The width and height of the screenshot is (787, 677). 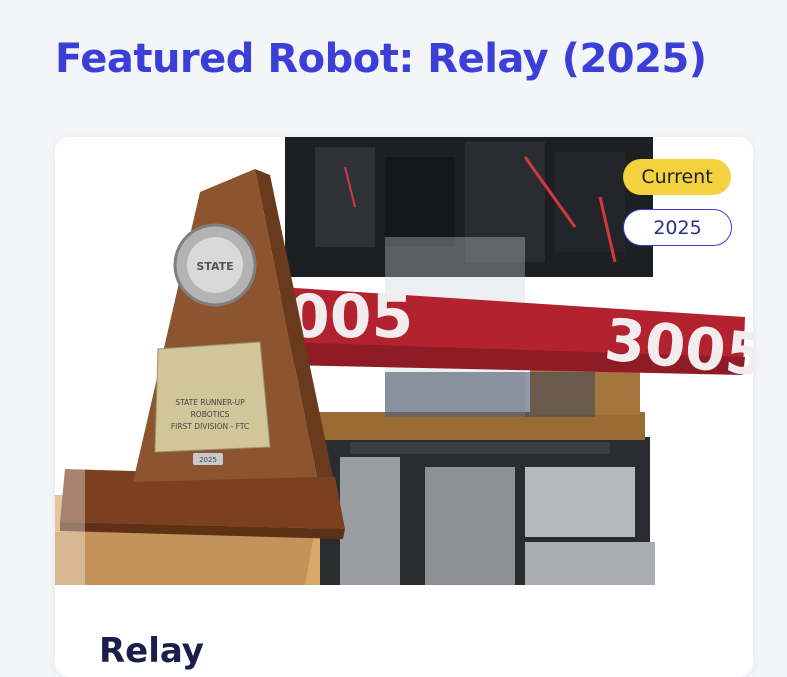 I want to click on svg-text: FIRST DIVISION - FTC, so click(x=210, y=426).